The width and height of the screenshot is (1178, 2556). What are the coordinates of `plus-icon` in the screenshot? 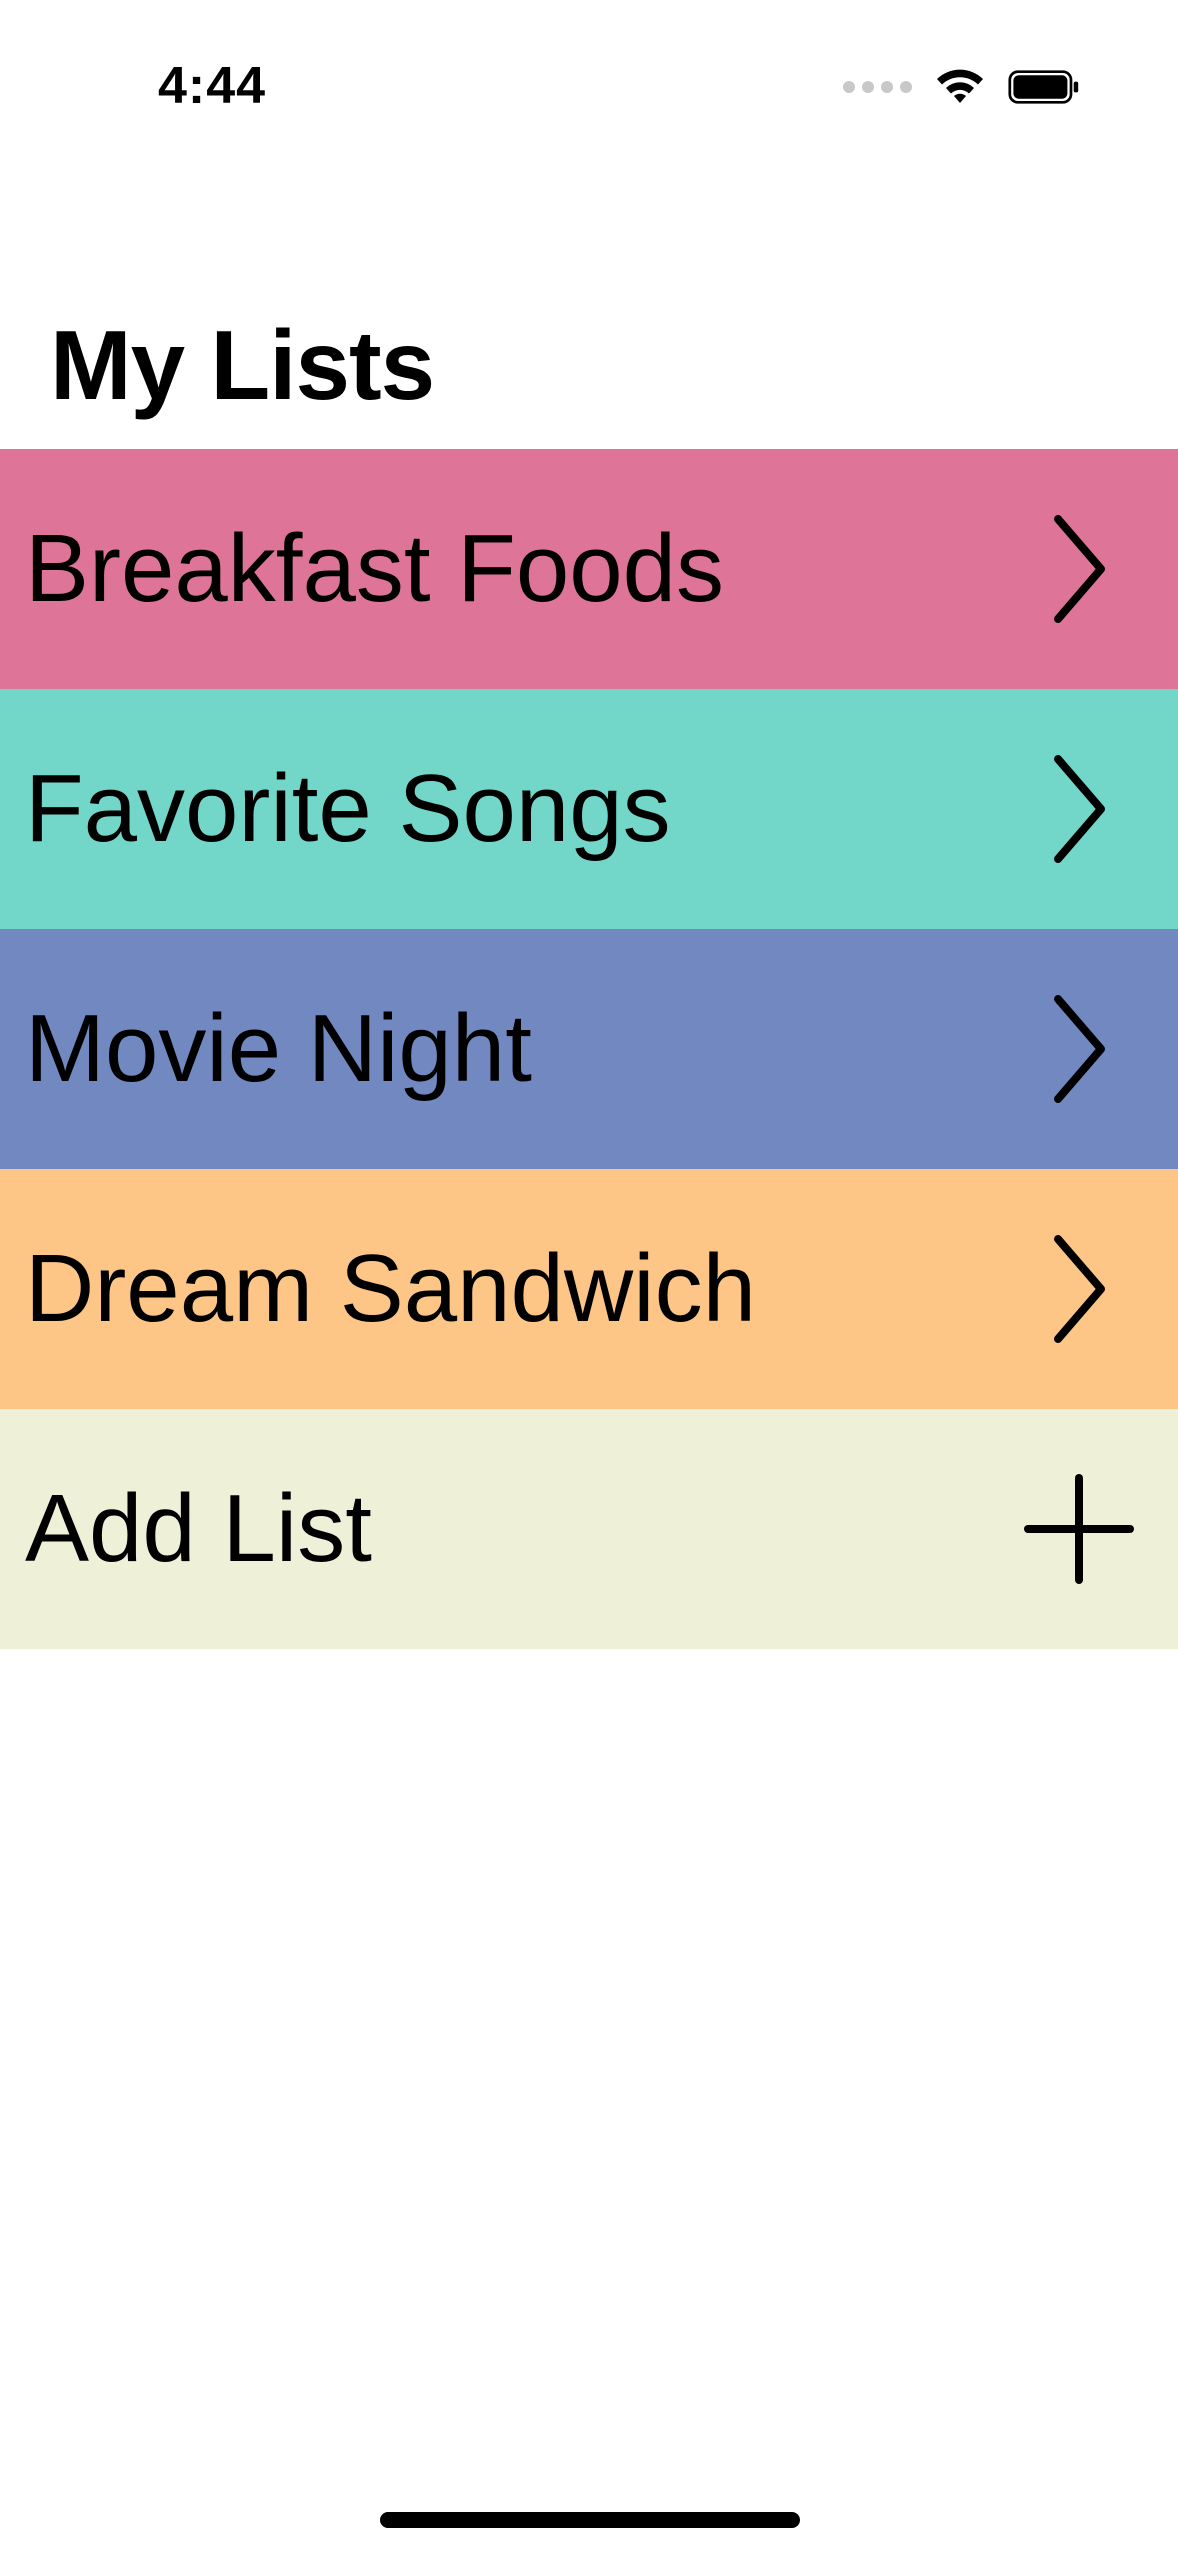 It's located at (1079, 1529).